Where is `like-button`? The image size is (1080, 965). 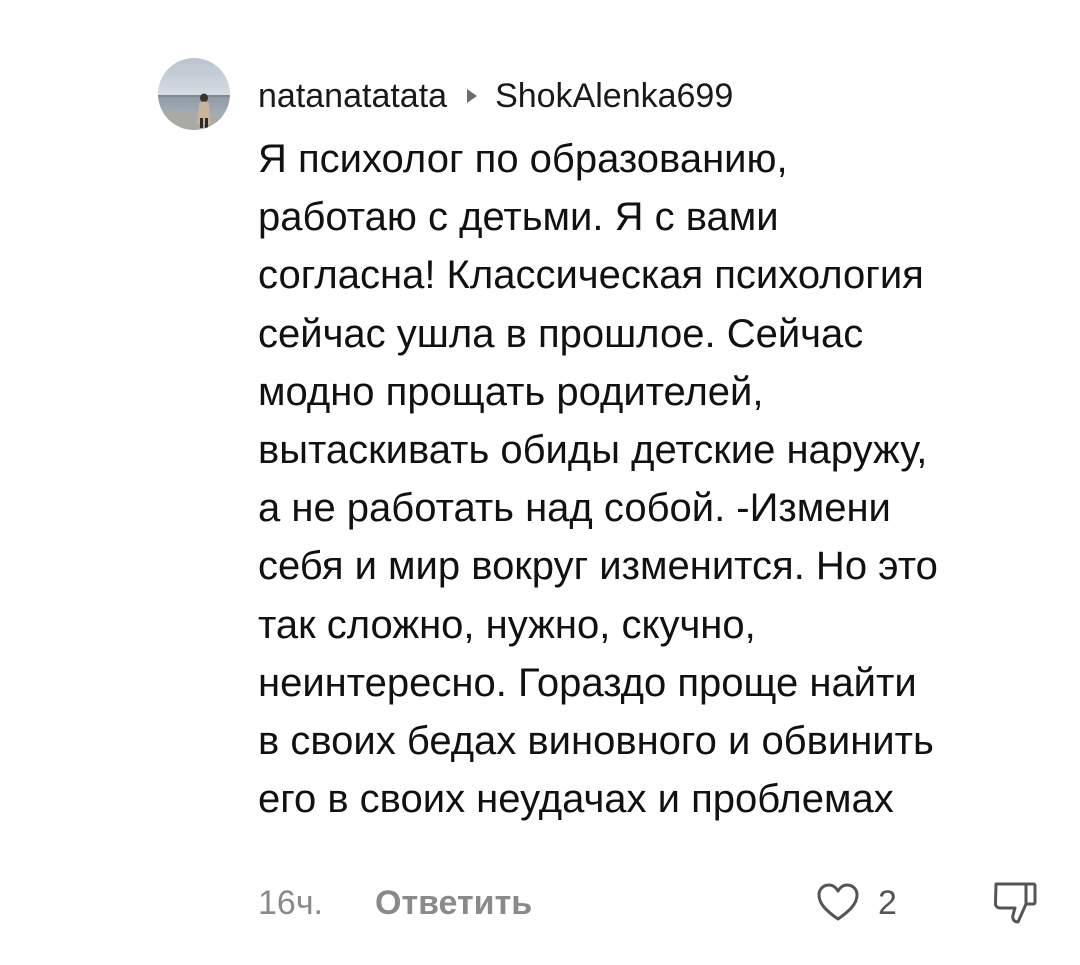 like-button is located at coordinates (838, 903).